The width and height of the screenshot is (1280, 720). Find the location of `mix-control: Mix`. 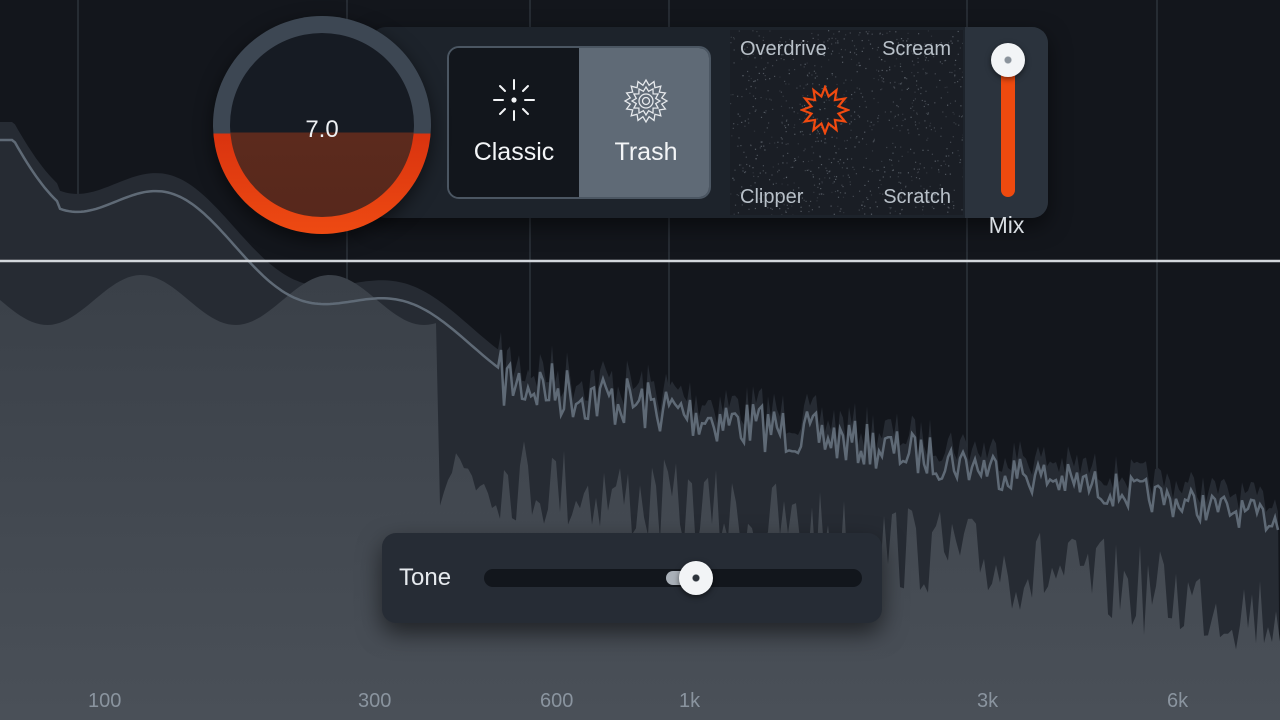

mix-control: Mix is located at coordinates (1006, 132).